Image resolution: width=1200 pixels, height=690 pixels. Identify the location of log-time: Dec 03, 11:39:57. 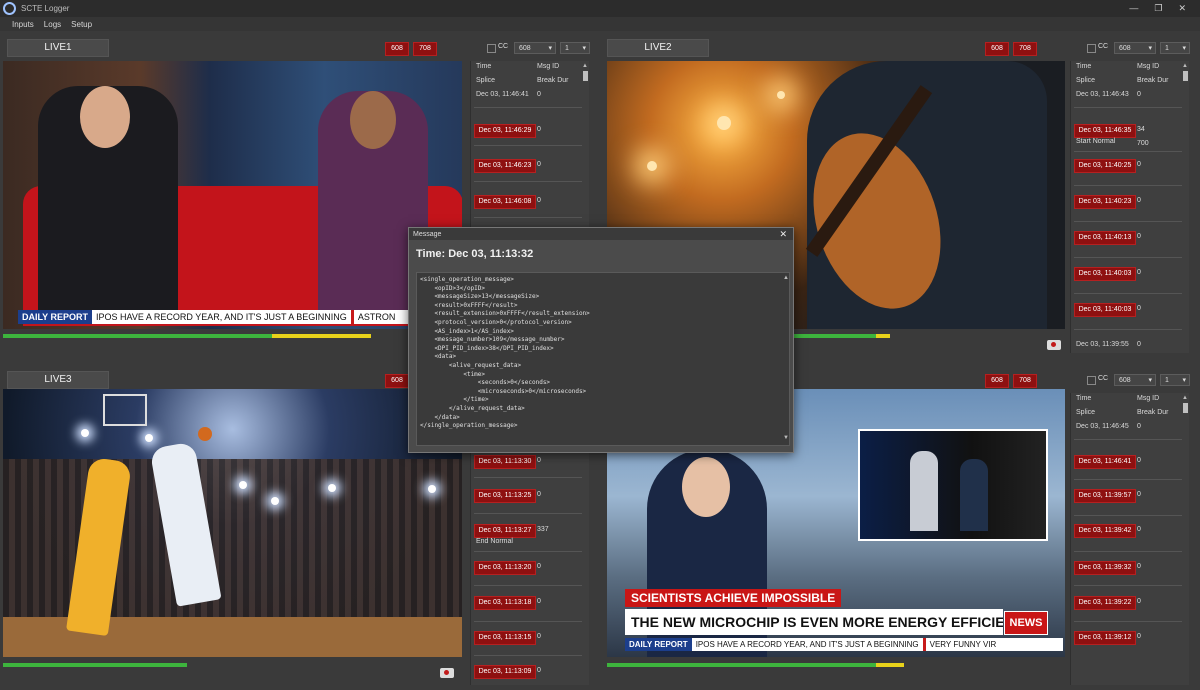
(1105, 496).